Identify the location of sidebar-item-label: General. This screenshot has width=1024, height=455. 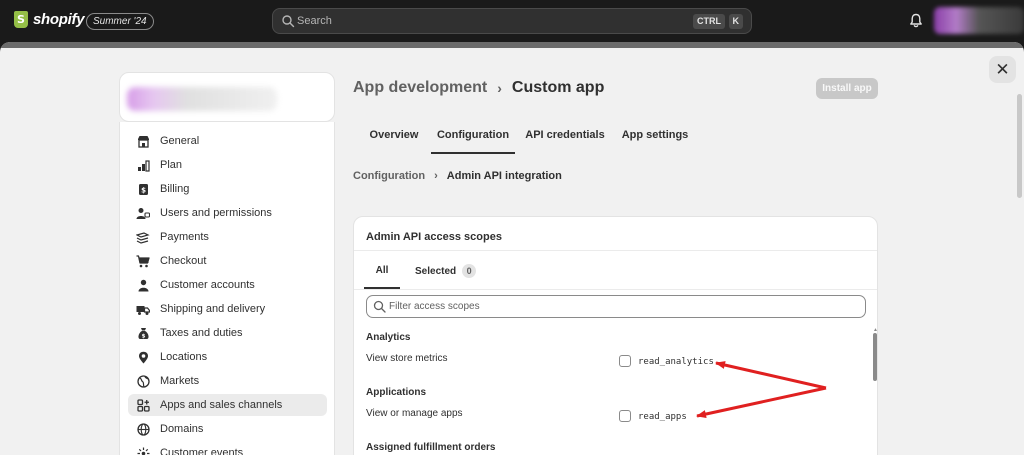
(180, 141).